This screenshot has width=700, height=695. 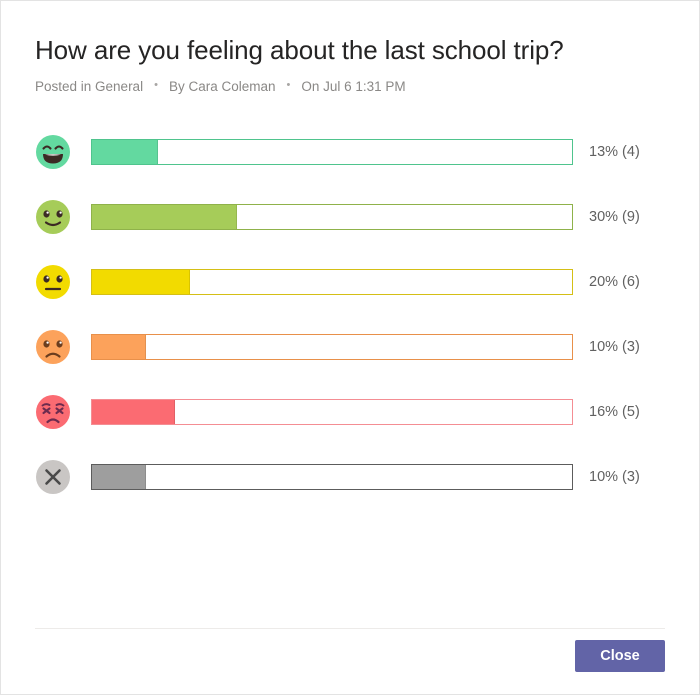 I want to click on poll-percentage-label: 16% (5), so click(x=614, y=411).